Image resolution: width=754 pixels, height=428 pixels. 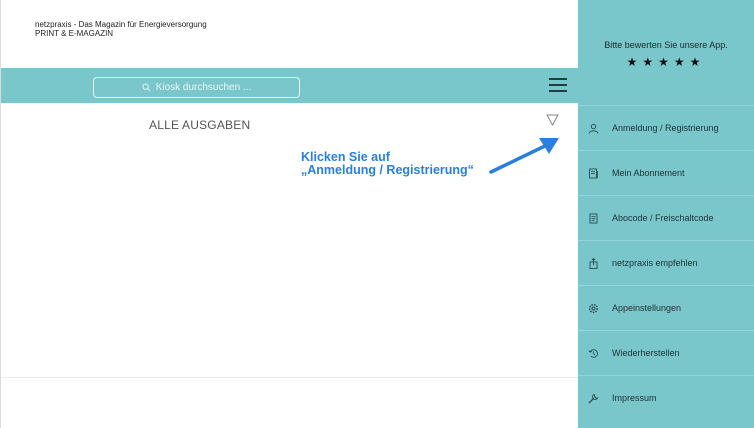 I want to click on document-icon, so click(x=593, y=218).